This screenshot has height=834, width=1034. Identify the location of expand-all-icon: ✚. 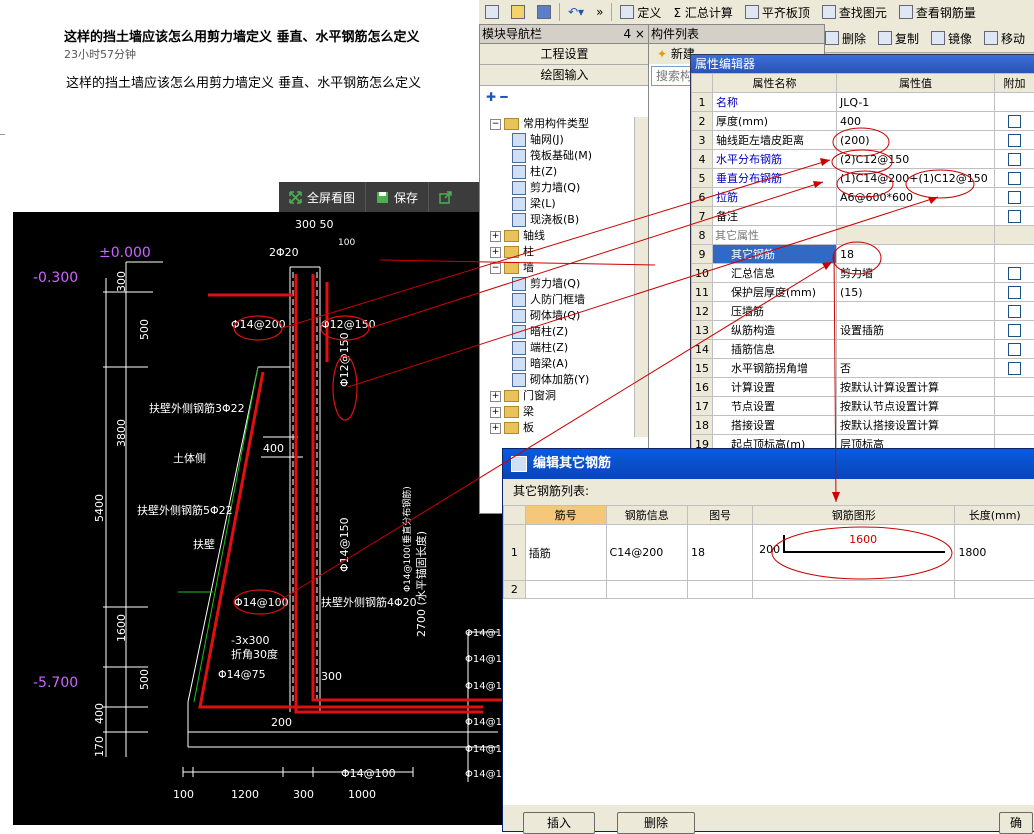
(491, 97).